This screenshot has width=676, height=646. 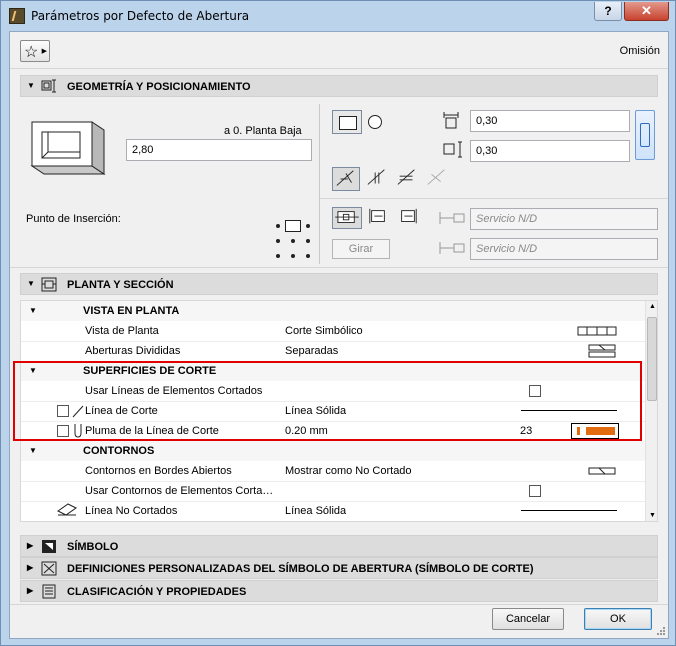 I want to click on chain-link-icon, so click(x=645, y=135).